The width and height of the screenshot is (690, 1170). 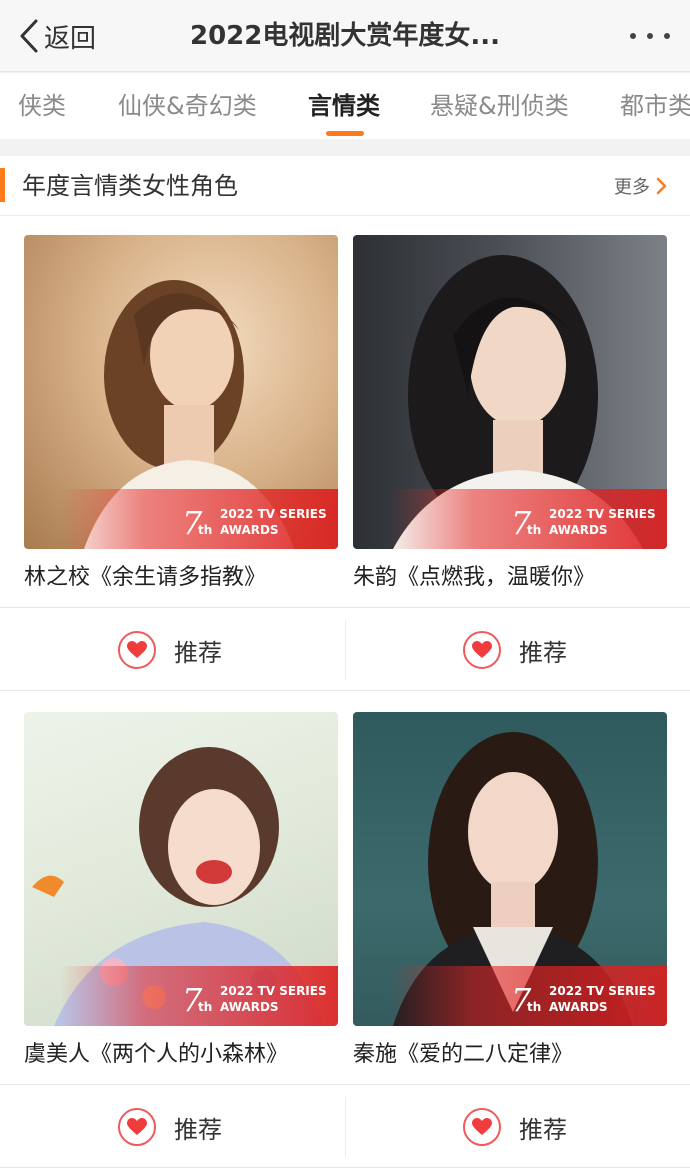 I want to click on more-link: 更多, so click(x=641, y=186).